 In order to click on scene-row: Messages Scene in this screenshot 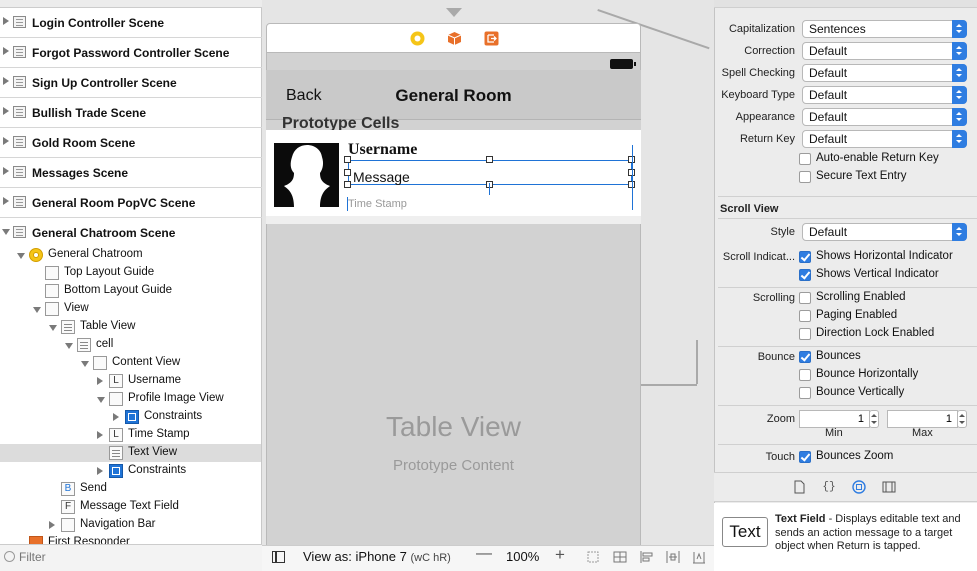, I will do `click(131, 173)`.